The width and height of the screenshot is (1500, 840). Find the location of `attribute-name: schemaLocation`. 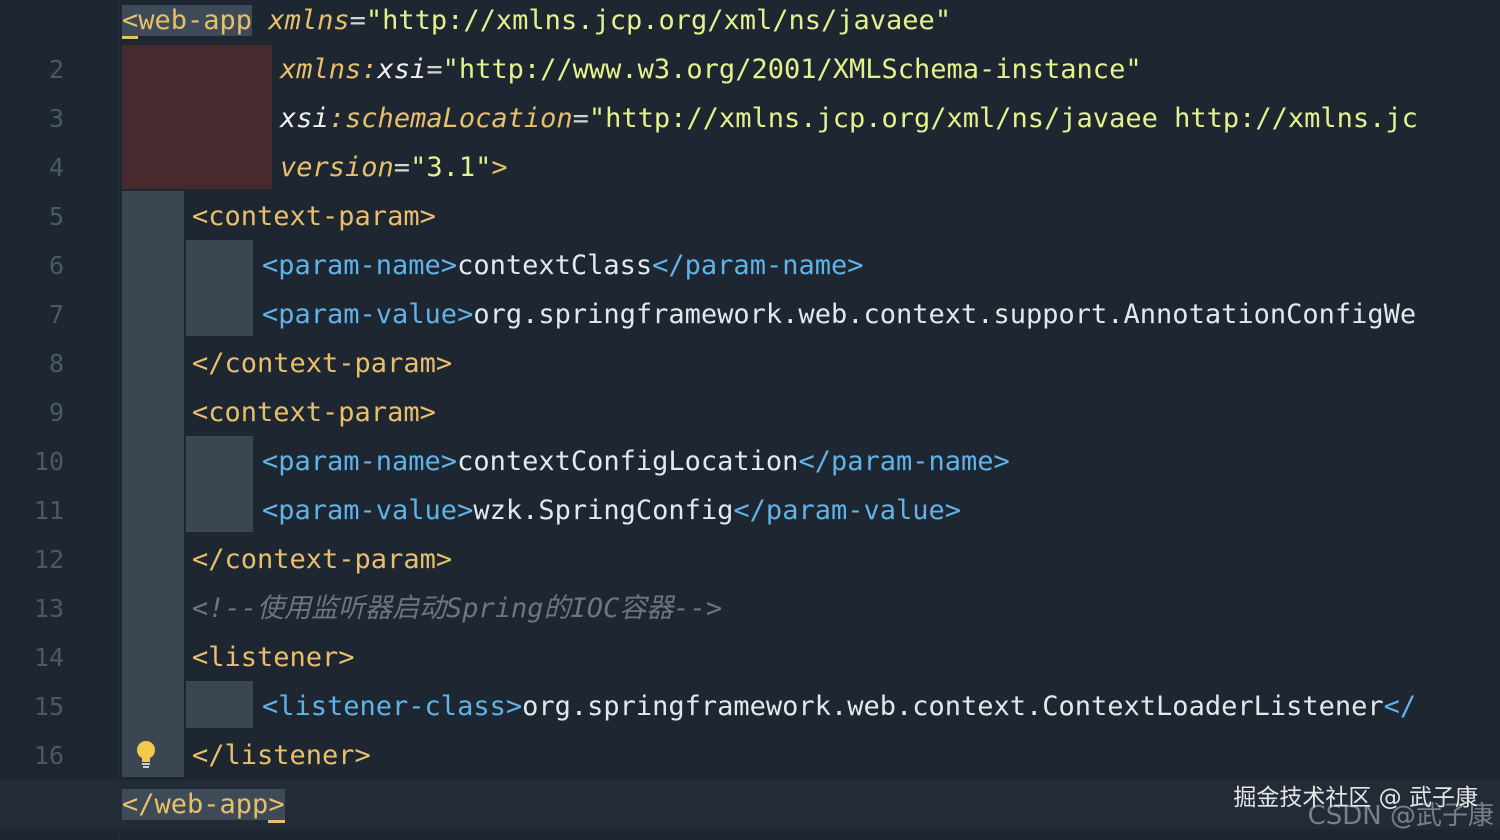

attribute-name: schemaLocation is located at coordinates (459, 118).